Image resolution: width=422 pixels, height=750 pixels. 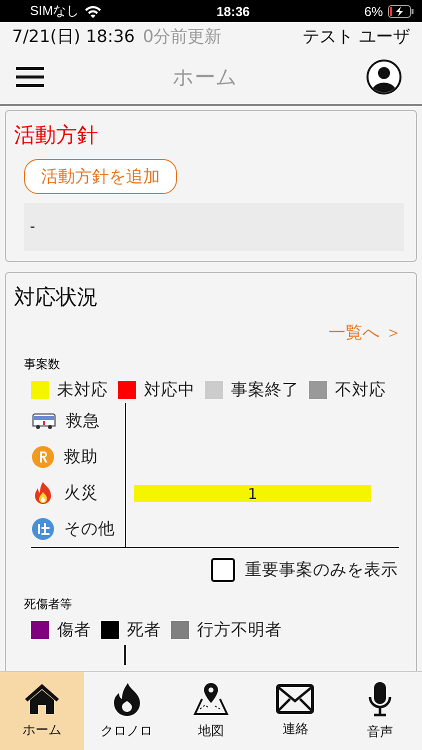 What do you see at coordinates (56, 297) in the screenshot?
I see `card-title: 対応状況` at bounding box center [56, 297].